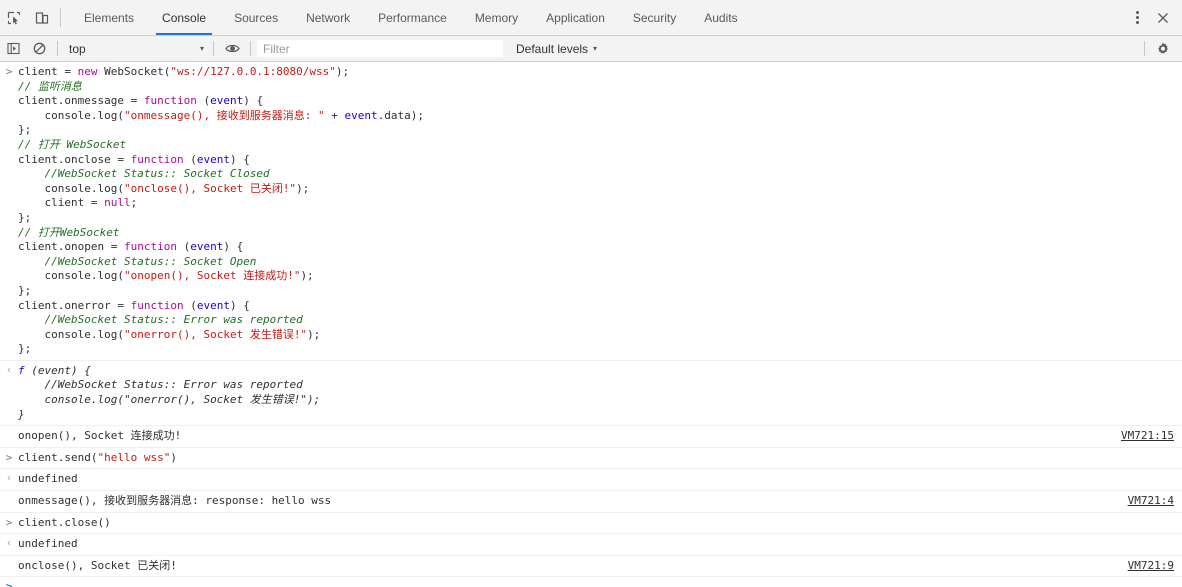  What do you see at coordinates (1163, 49) in the screenshot?
I see `settings-gear-icon` at bounding box center [1163, 49].